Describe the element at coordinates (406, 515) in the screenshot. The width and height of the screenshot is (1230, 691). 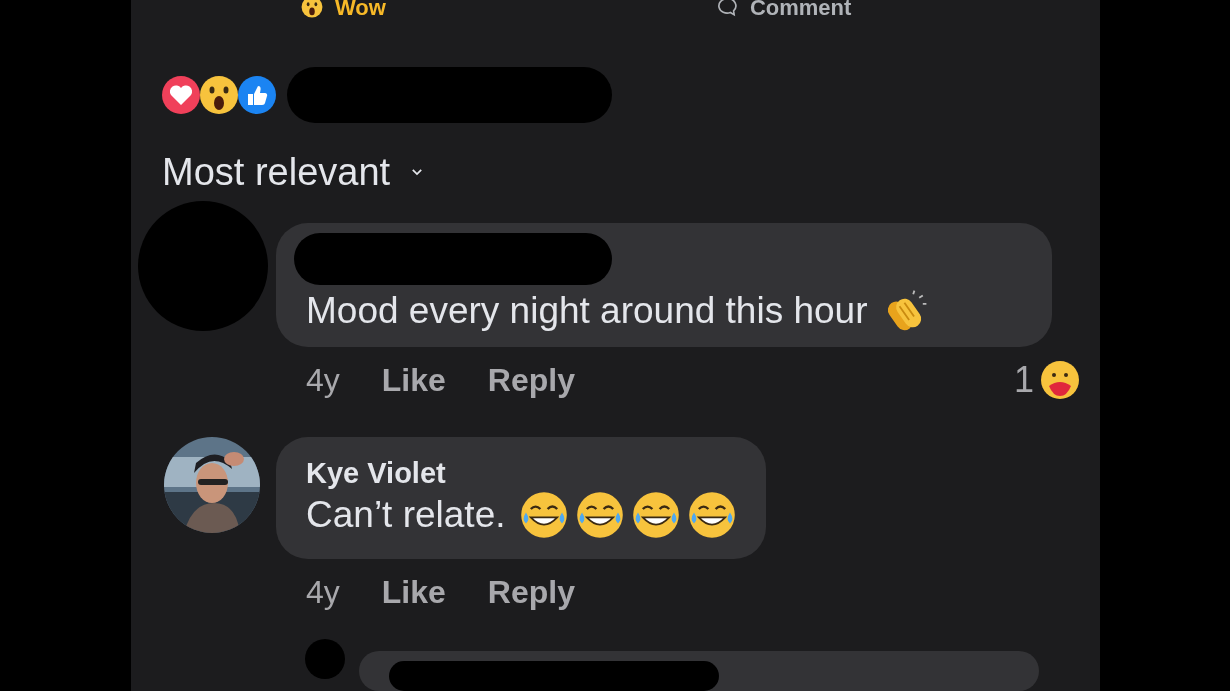
I see `comment-text: Can’t relate.` at that location.